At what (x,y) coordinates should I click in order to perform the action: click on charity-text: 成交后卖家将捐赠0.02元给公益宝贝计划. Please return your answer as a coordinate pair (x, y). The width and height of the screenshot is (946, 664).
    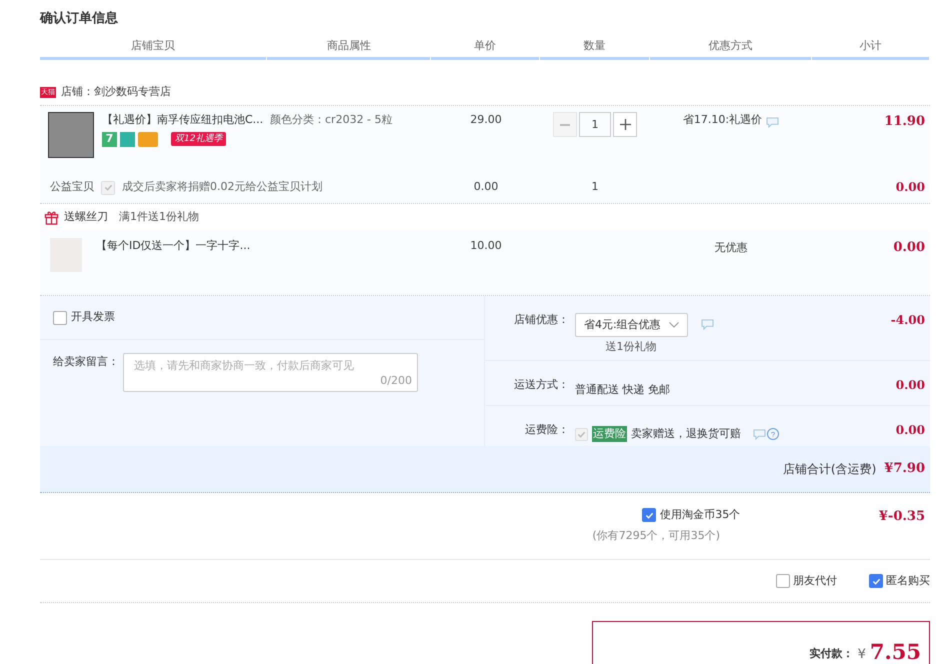
    Looking at the image, I should click on (222, 187).